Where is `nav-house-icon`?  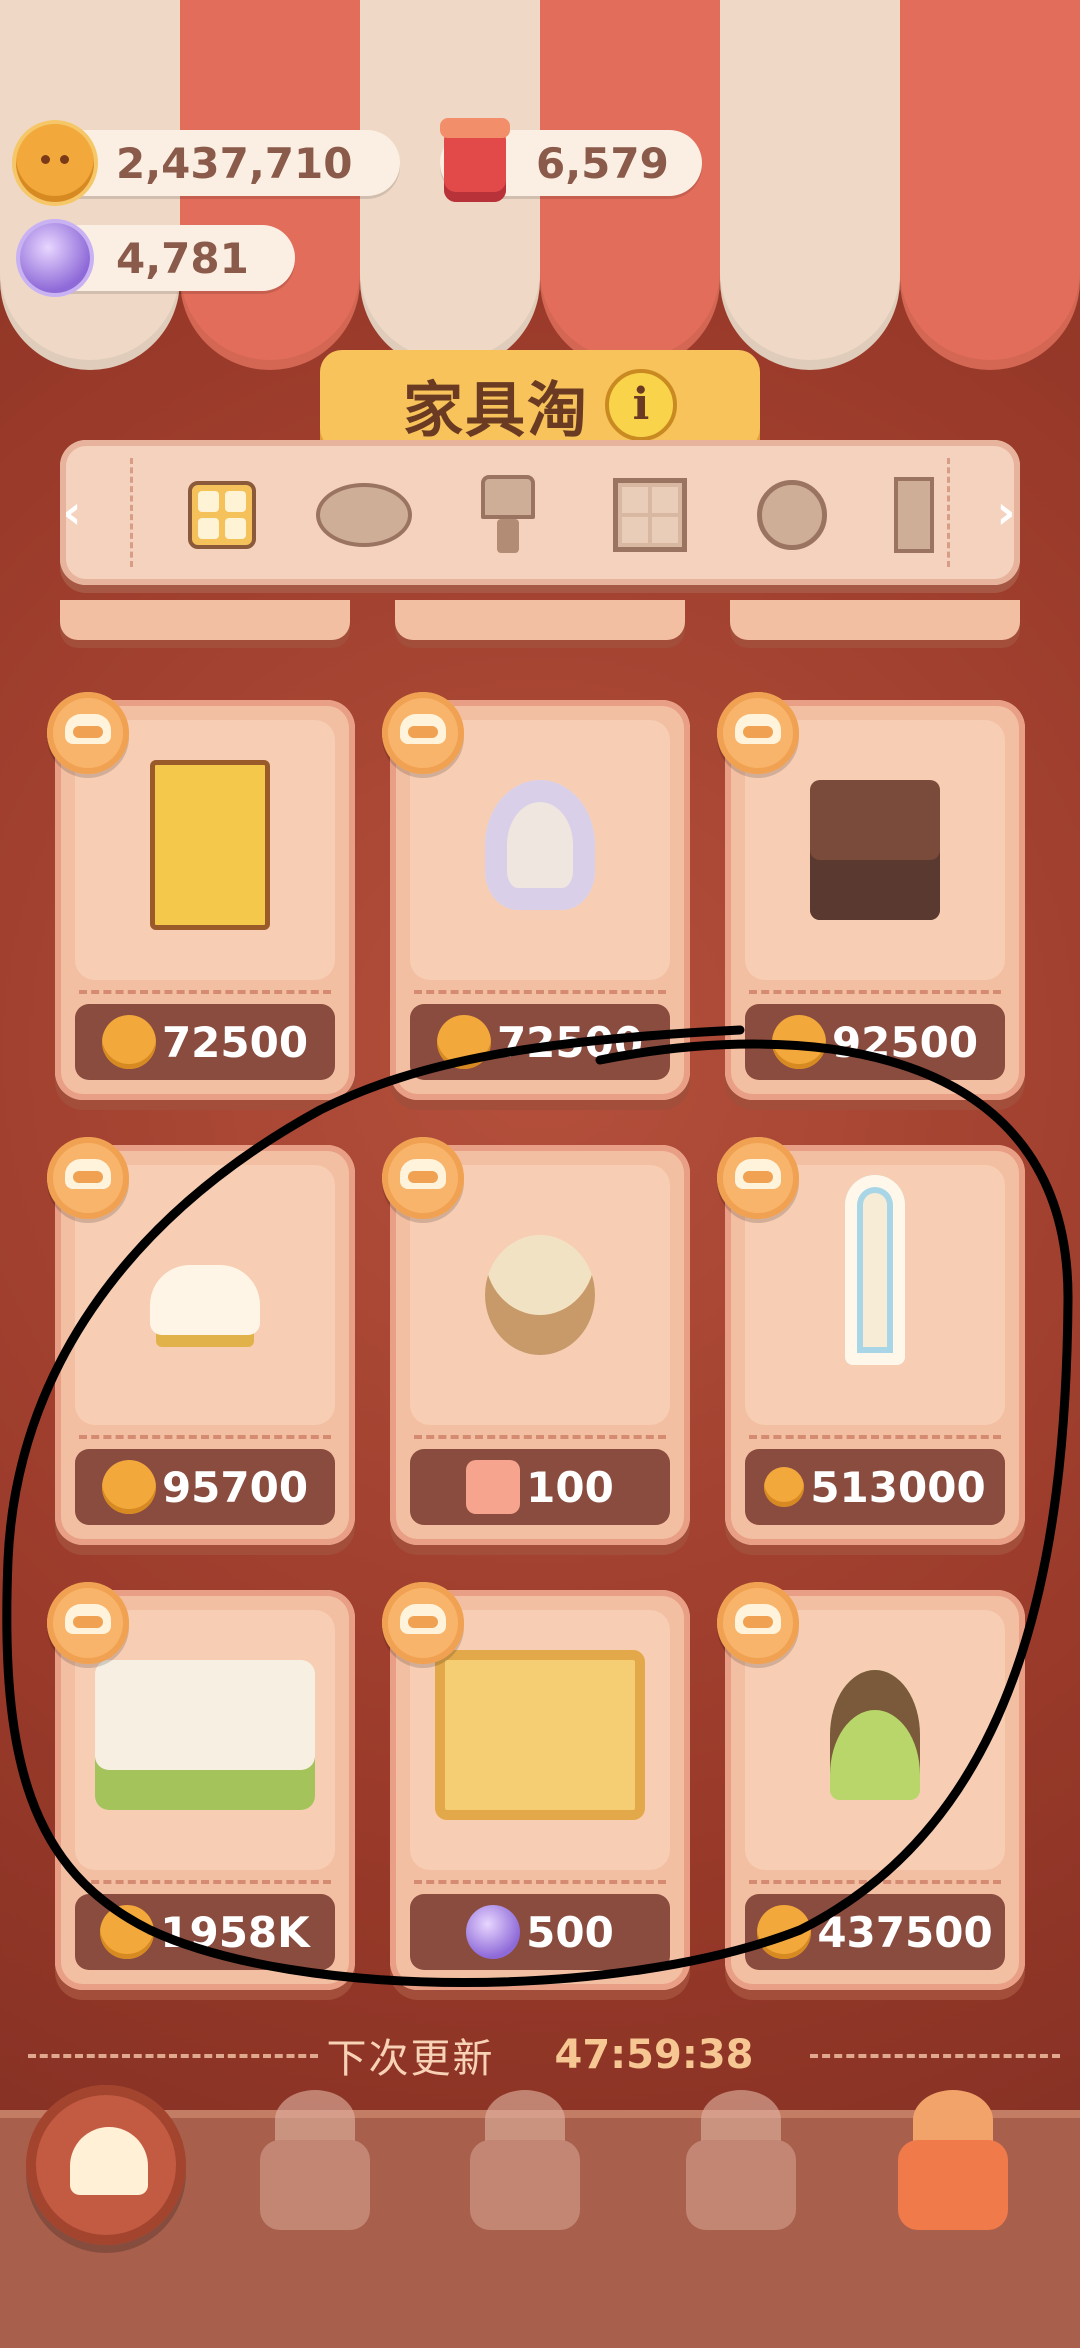 nav-house-icon is located at coordinates (741, 2160).